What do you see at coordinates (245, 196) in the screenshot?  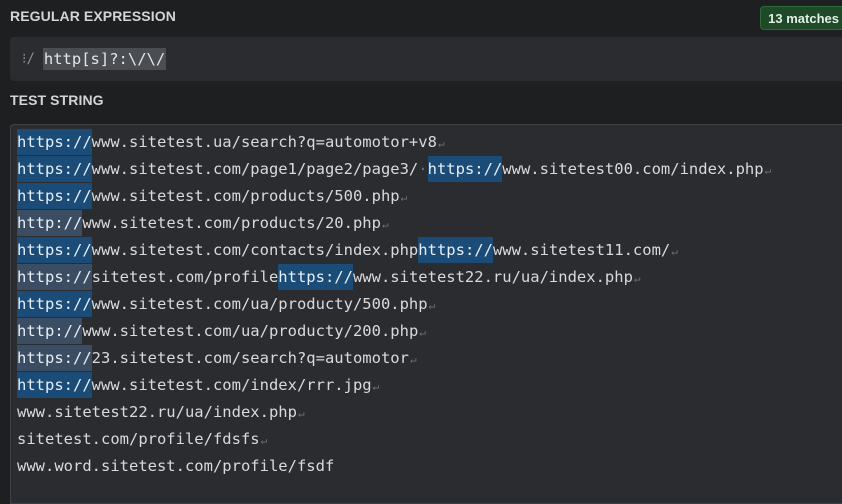 I see `test-string-text: www.sitetest.com/products/500.php` at bounding box center [245, 196].